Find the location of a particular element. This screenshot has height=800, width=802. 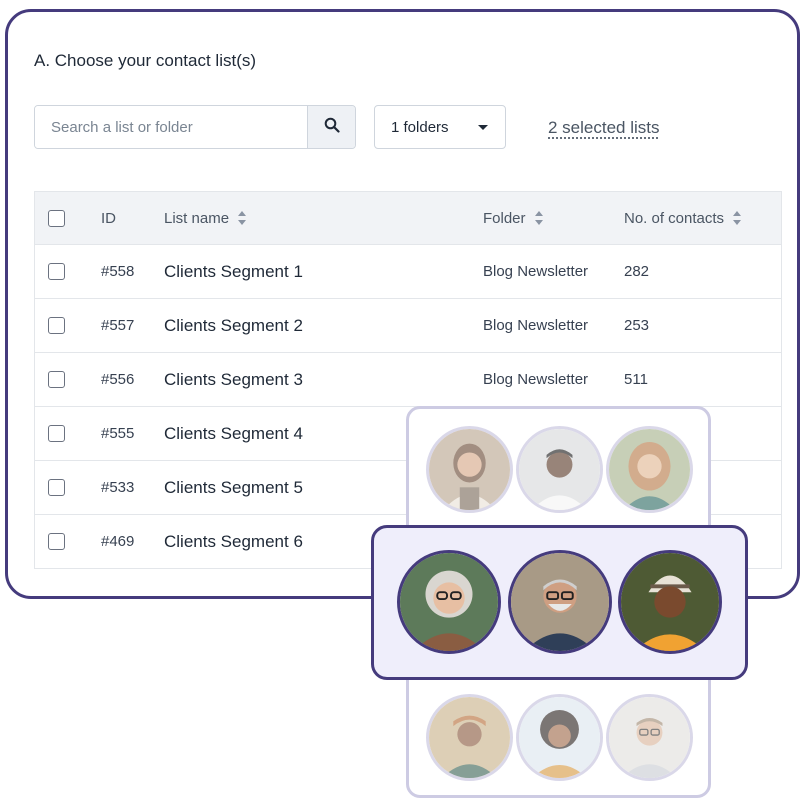

search-box is located at coordinates (195, 127).